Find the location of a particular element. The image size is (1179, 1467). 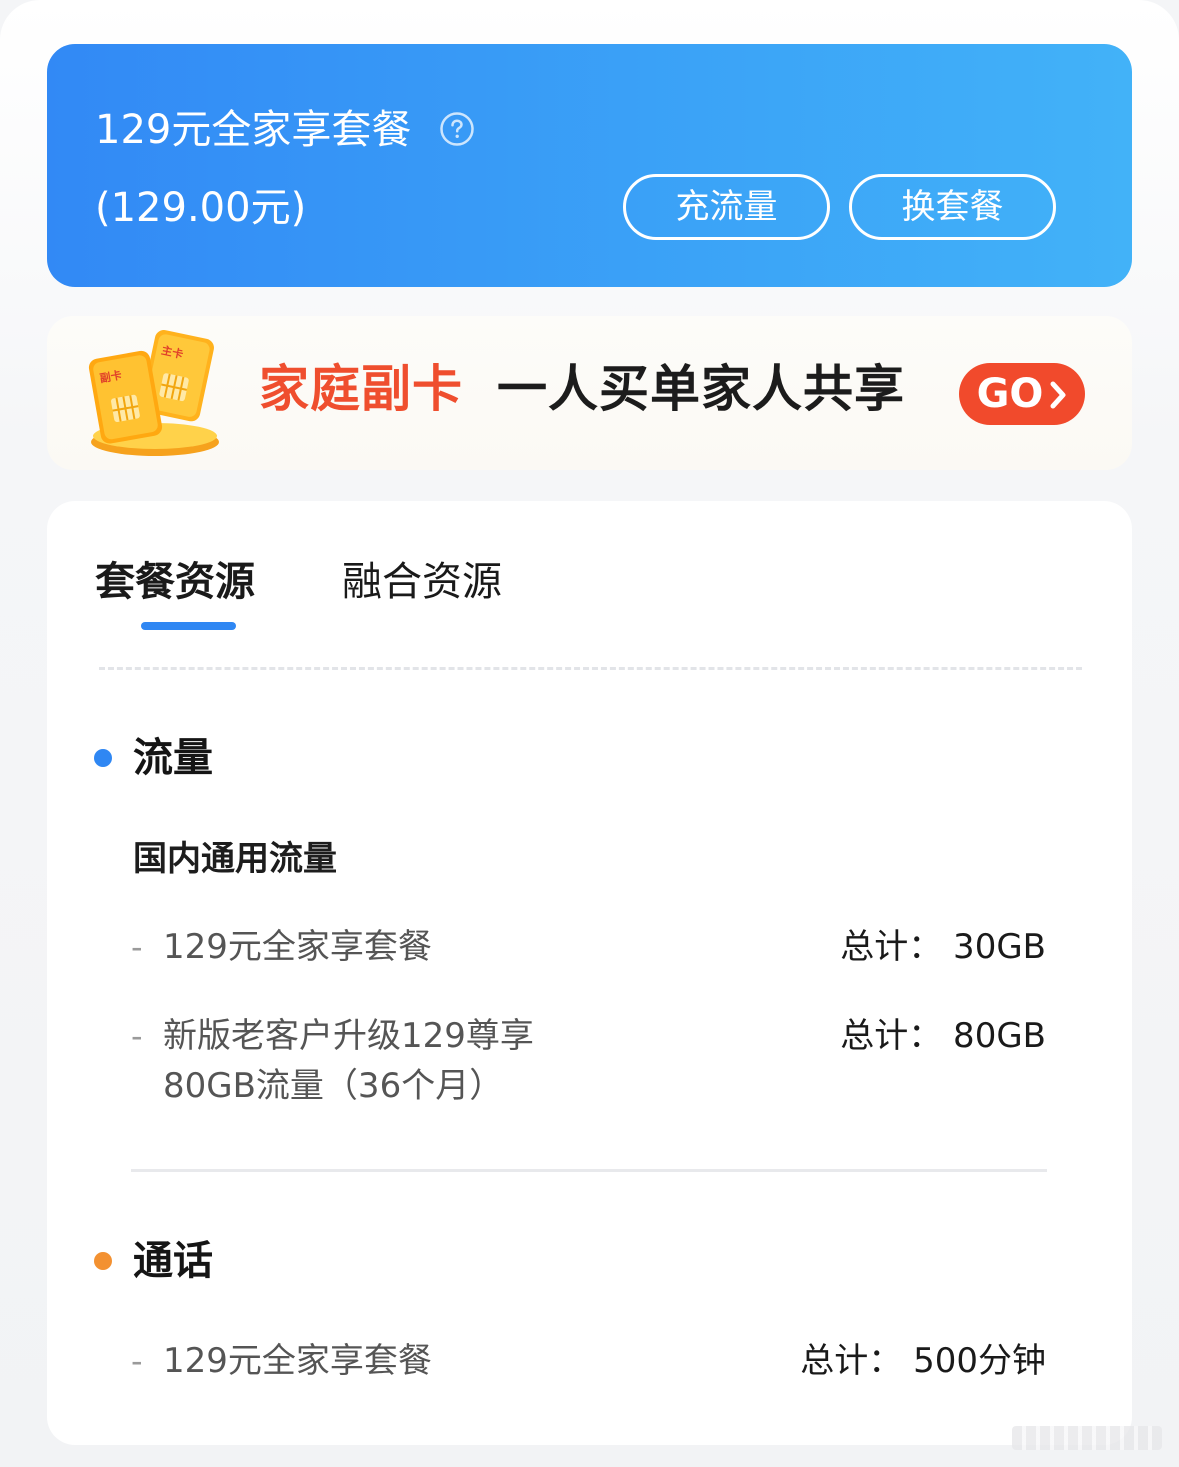

help-icon is located at coordinates (457, 129).